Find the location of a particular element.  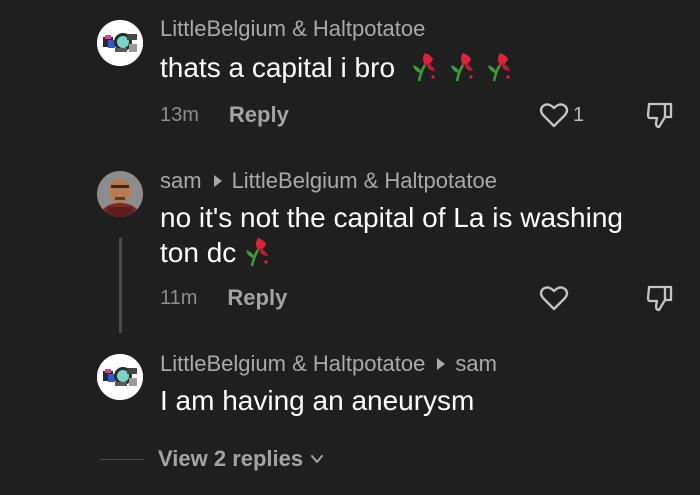

like-button: 1 is located at coordinates (561, 115).